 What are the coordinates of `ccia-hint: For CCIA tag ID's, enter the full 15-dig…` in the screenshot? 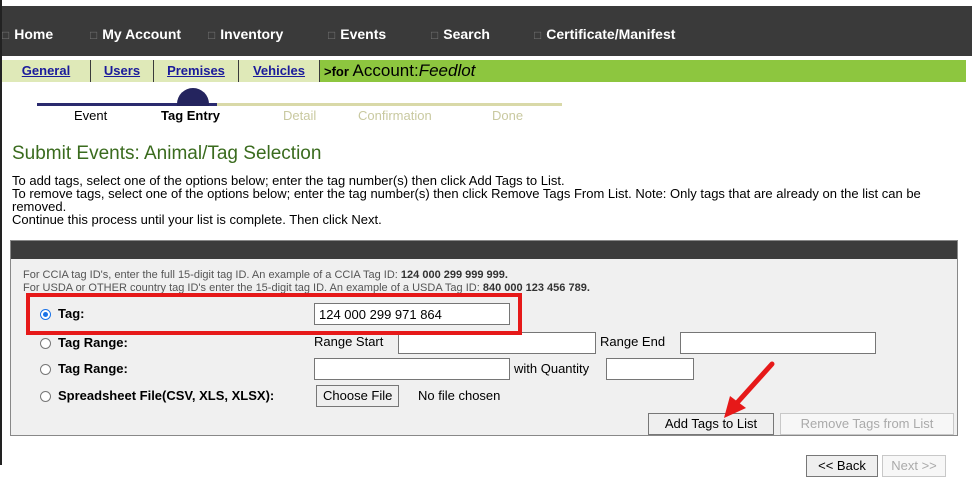 It's located at (265, 275).